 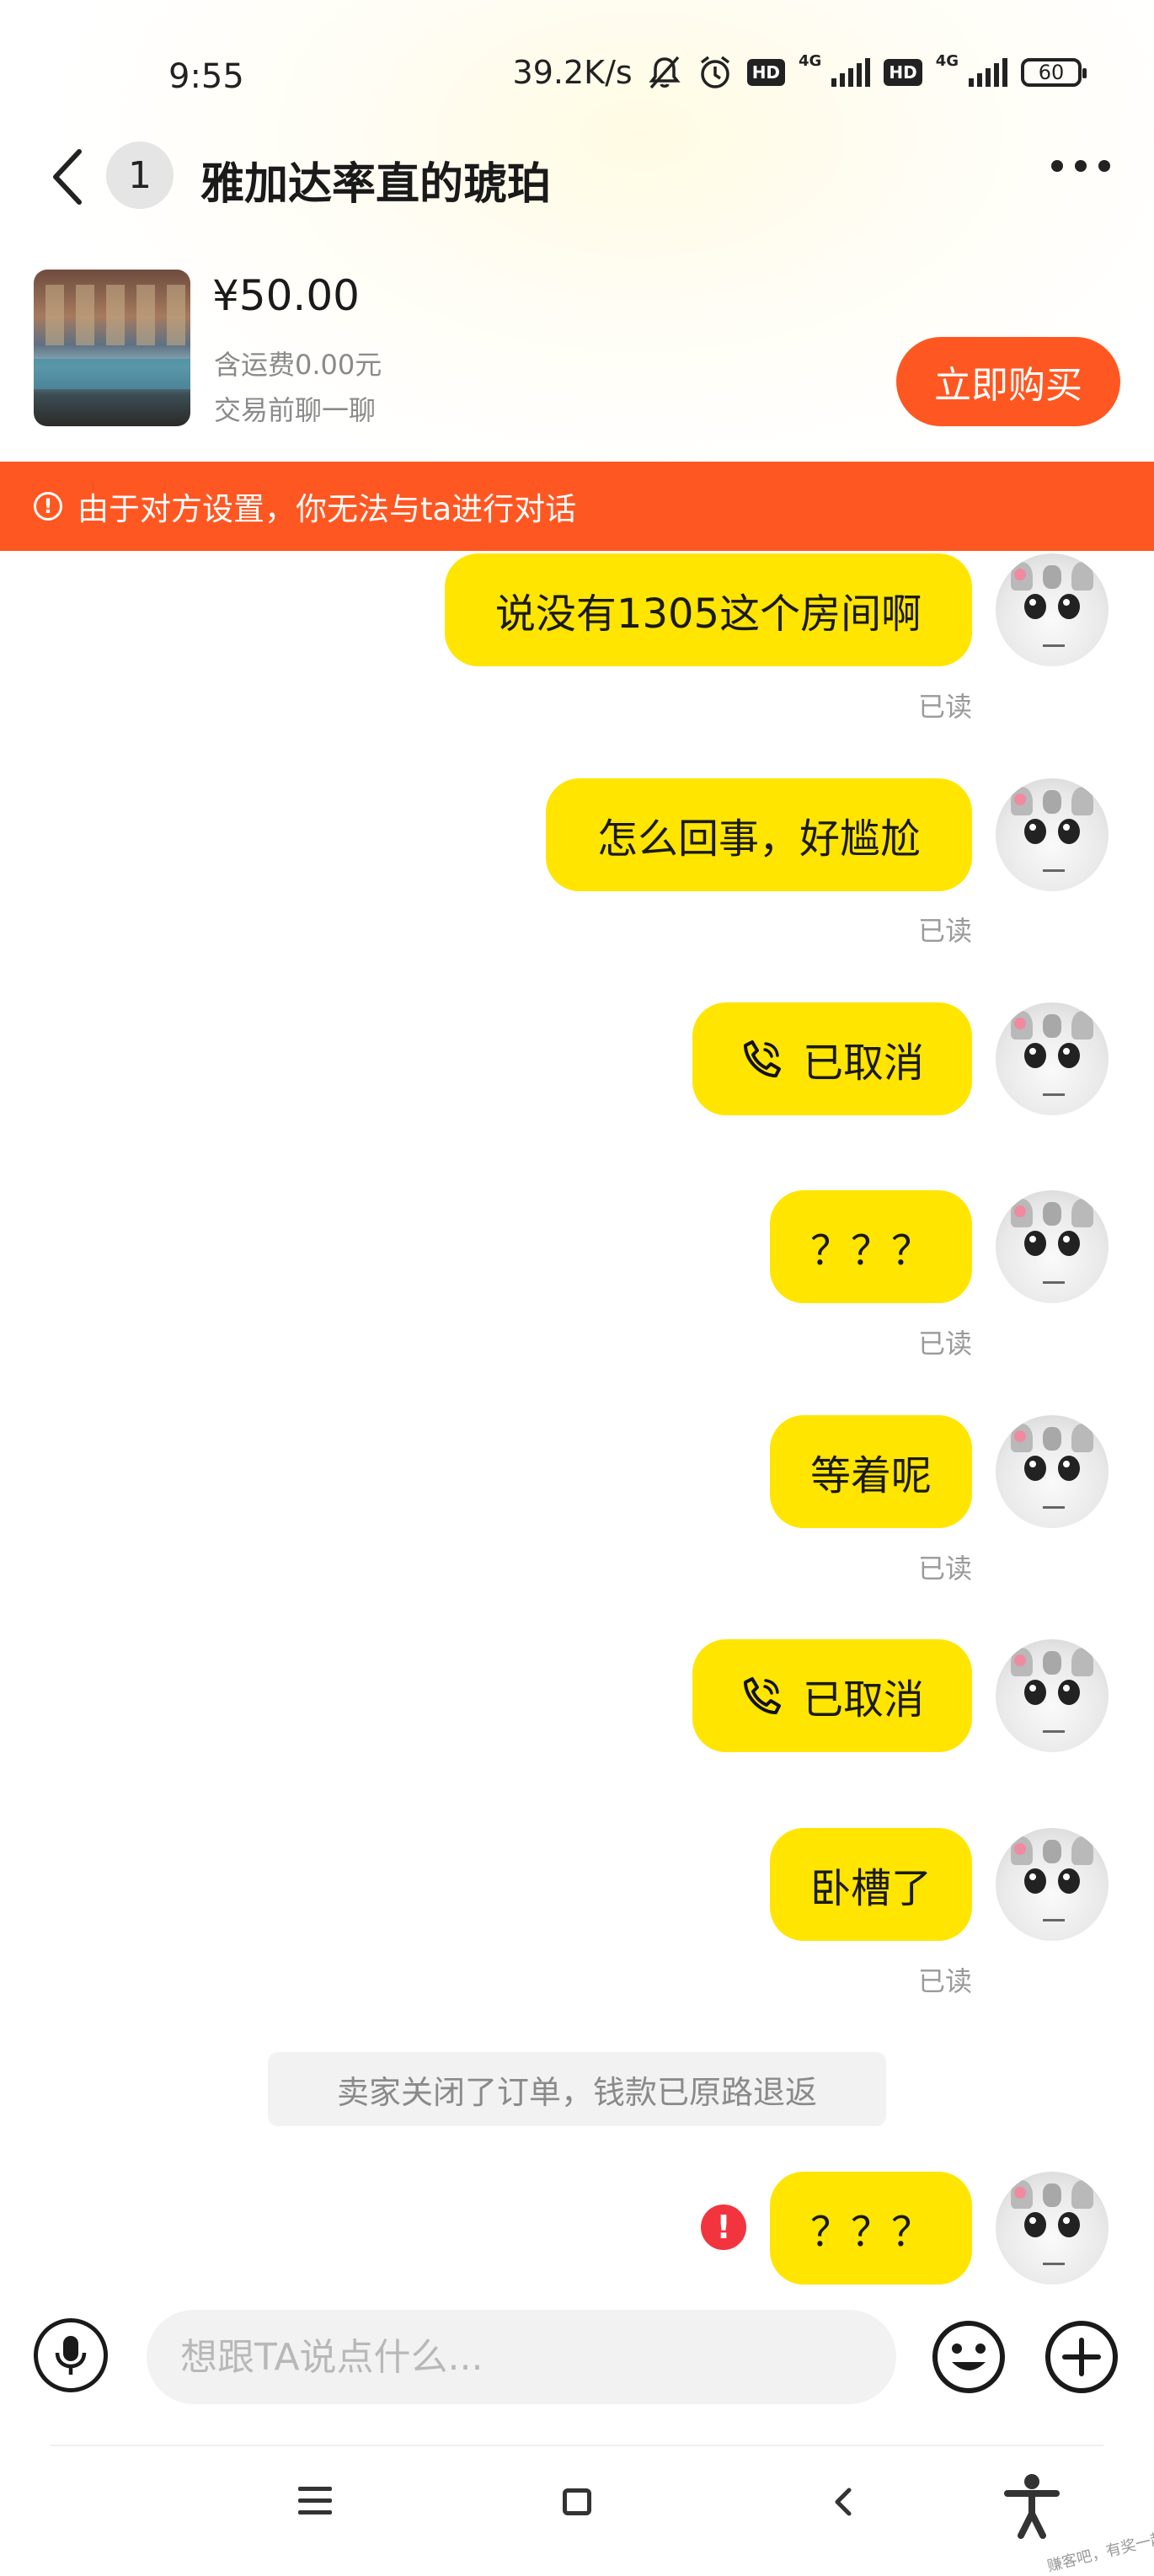 I want to click on notice-bar: ! 由于对方设置，你无法与ta进行对话, so click(x=577, y=506).